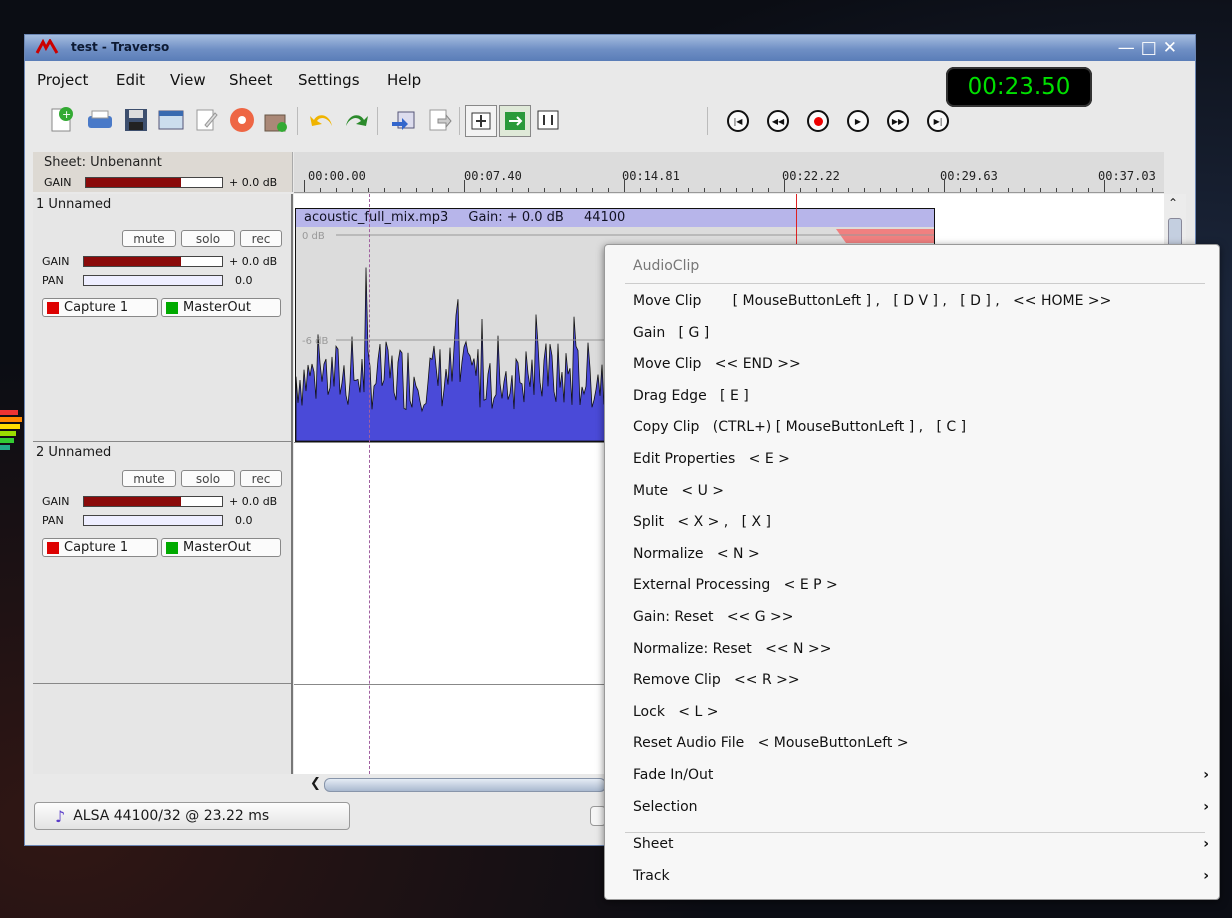  I want to click on track-gain-label: GAIN, so click(56, 501).